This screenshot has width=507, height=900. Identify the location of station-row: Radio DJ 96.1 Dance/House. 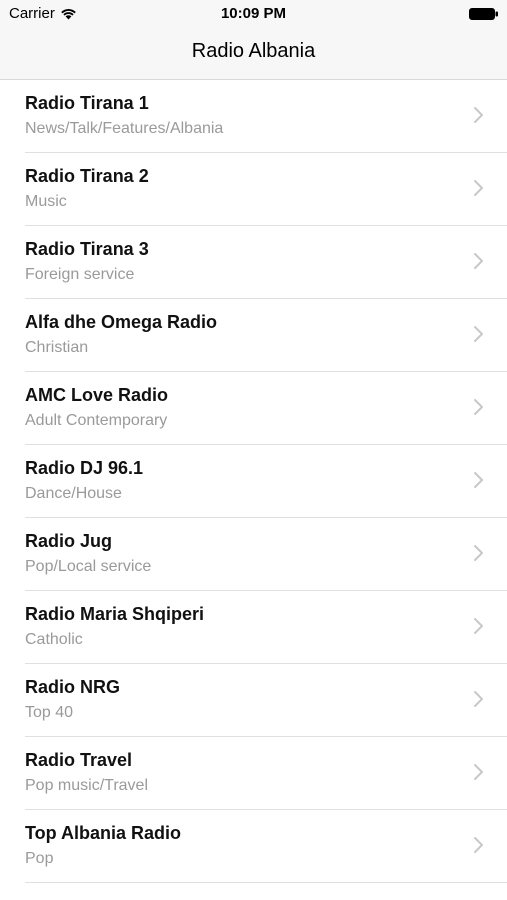
(266, 481).